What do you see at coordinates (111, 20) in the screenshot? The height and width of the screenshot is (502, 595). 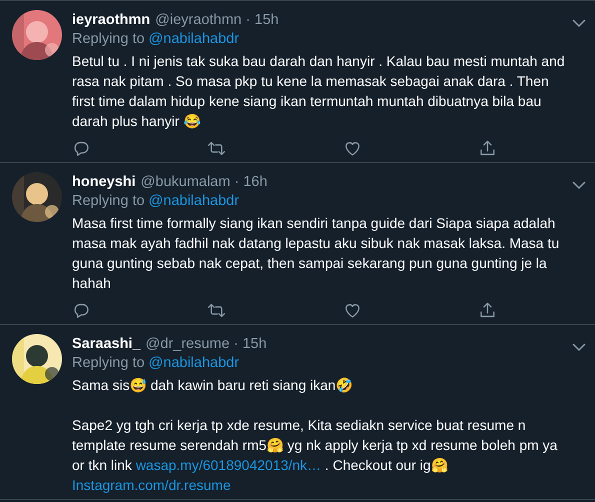 I see `user-name: ieyraothmn` at bounding box center [111, 20].